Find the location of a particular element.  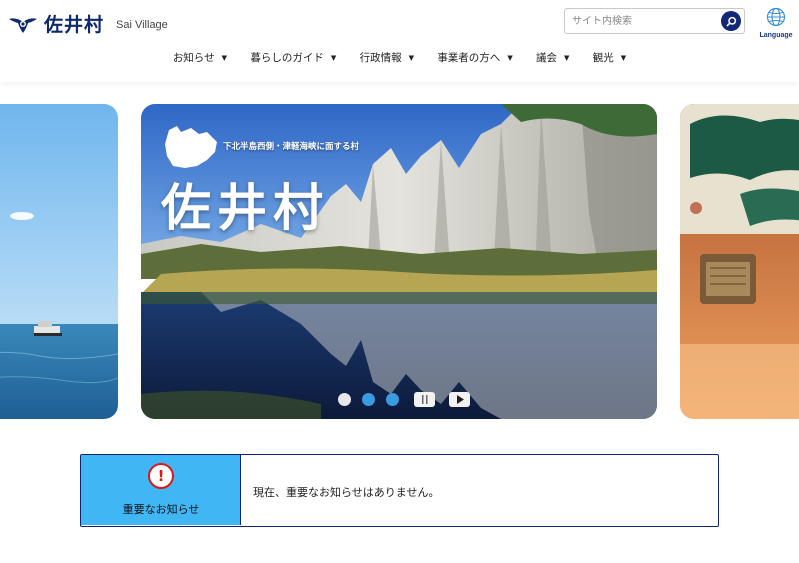

carousel-slide-next is located at coordinates (739, 261).